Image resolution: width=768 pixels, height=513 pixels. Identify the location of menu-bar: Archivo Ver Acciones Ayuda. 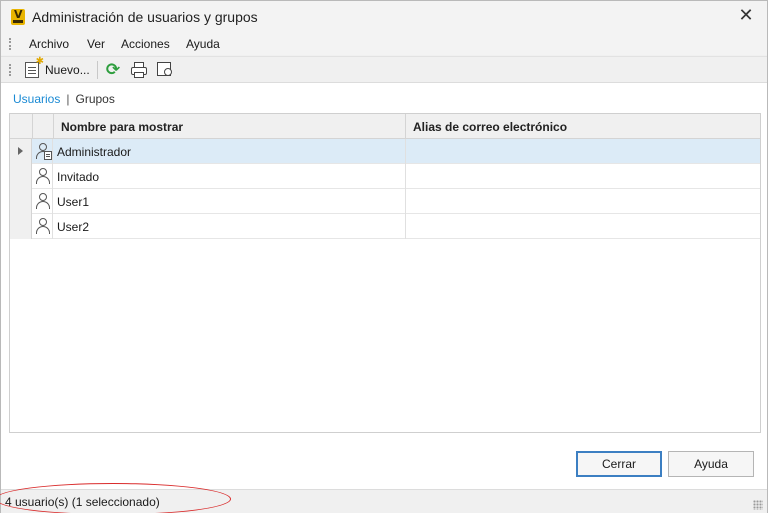
(384, 44).